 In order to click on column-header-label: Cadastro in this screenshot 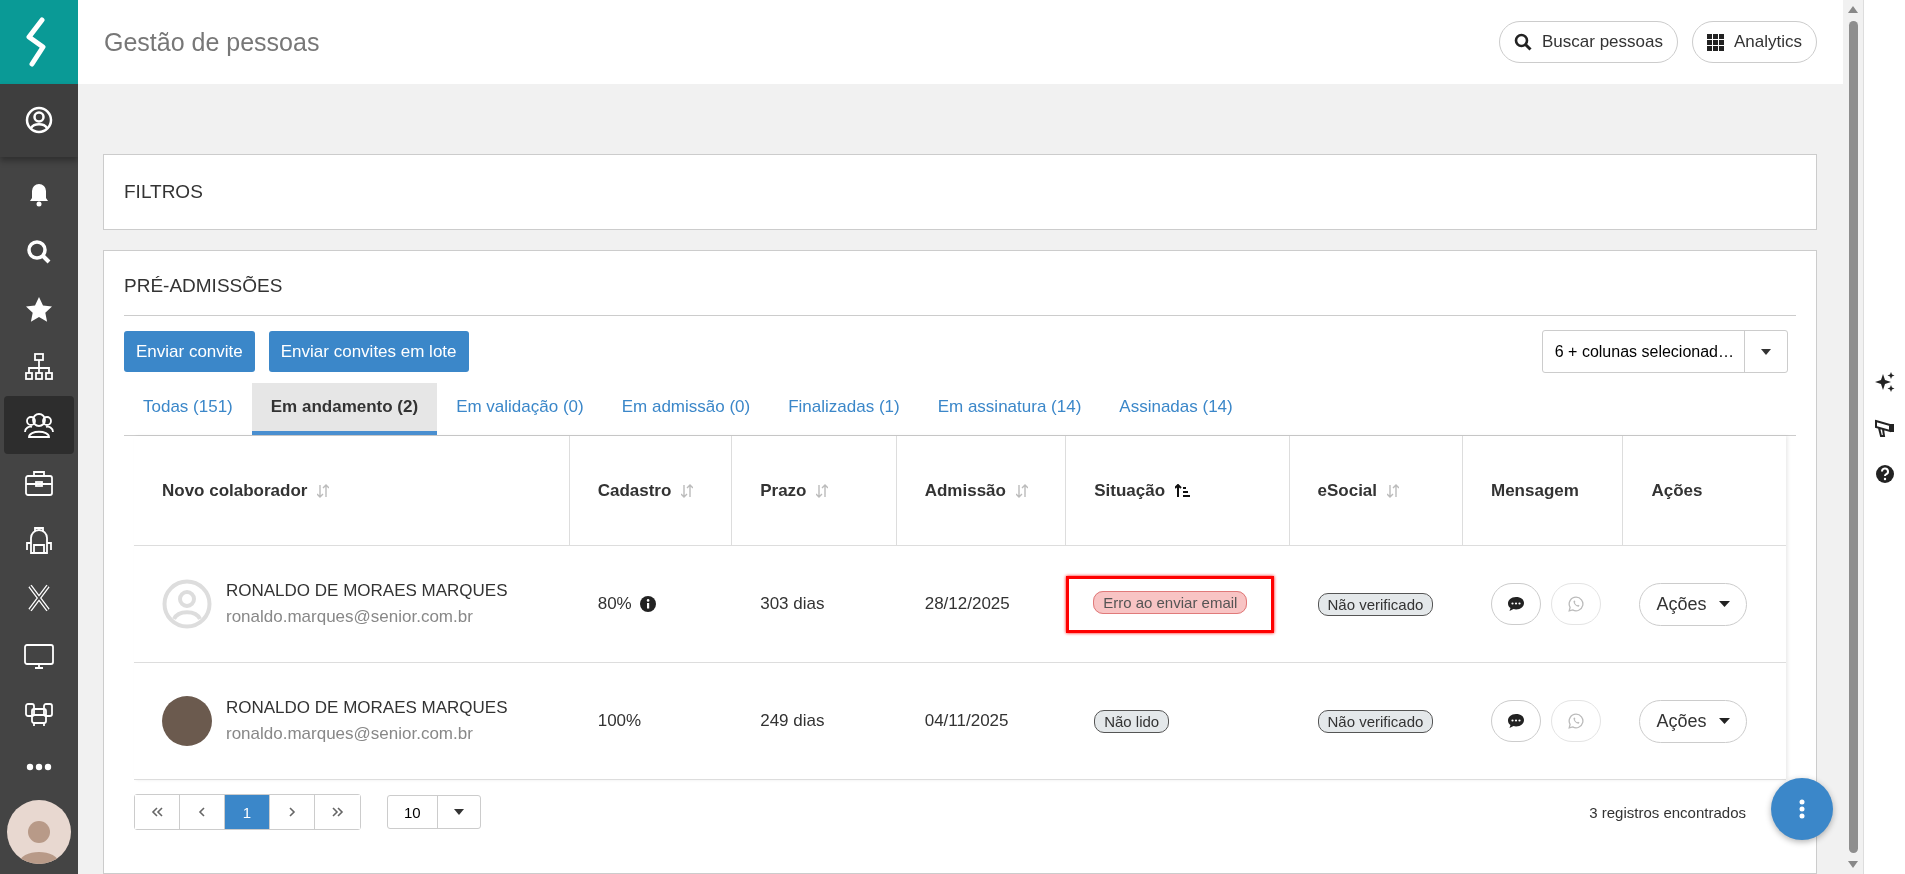, I will do `click(634, 490)`.